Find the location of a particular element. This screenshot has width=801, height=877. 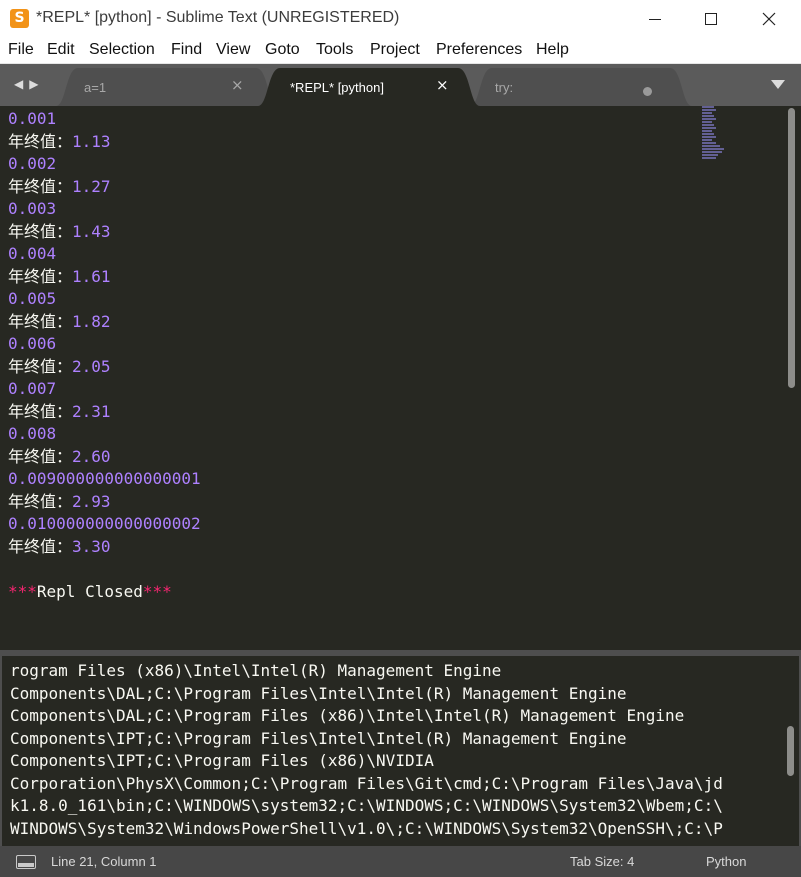

repl-closed-stars: *** is located at coordinates (22, 591).